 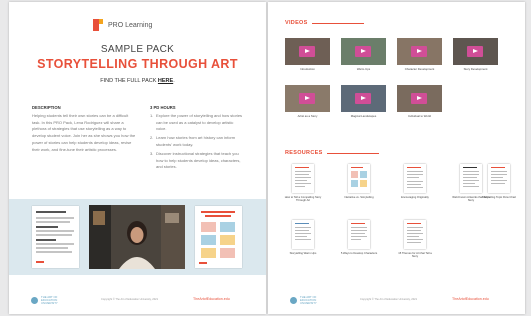 I want to click on video-title: Individual to World, so click(x=419, y=116).